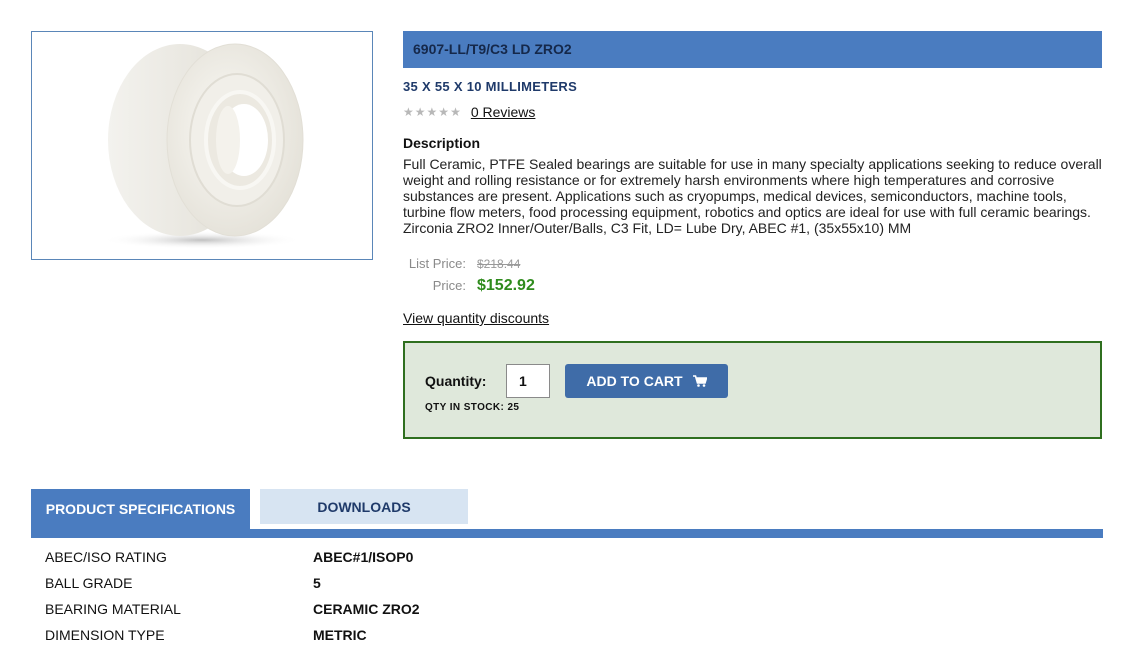  What do you see at coordinates (699, 381) in the screenshot?
I see `shopping-cart-icon` at bounding box center [699, 381].